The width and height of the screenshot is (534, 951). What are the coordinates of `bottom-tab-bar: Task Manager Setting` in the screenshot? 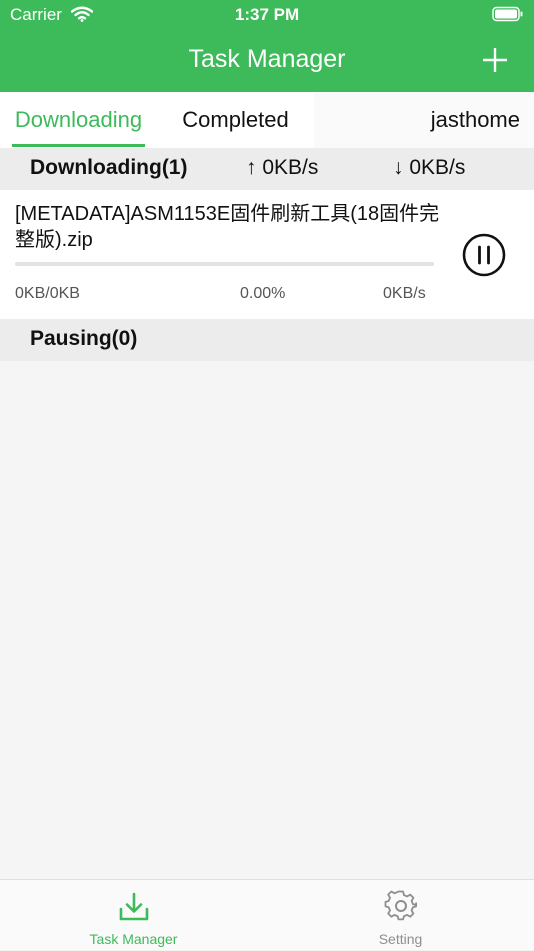 It's located at (267, 914).